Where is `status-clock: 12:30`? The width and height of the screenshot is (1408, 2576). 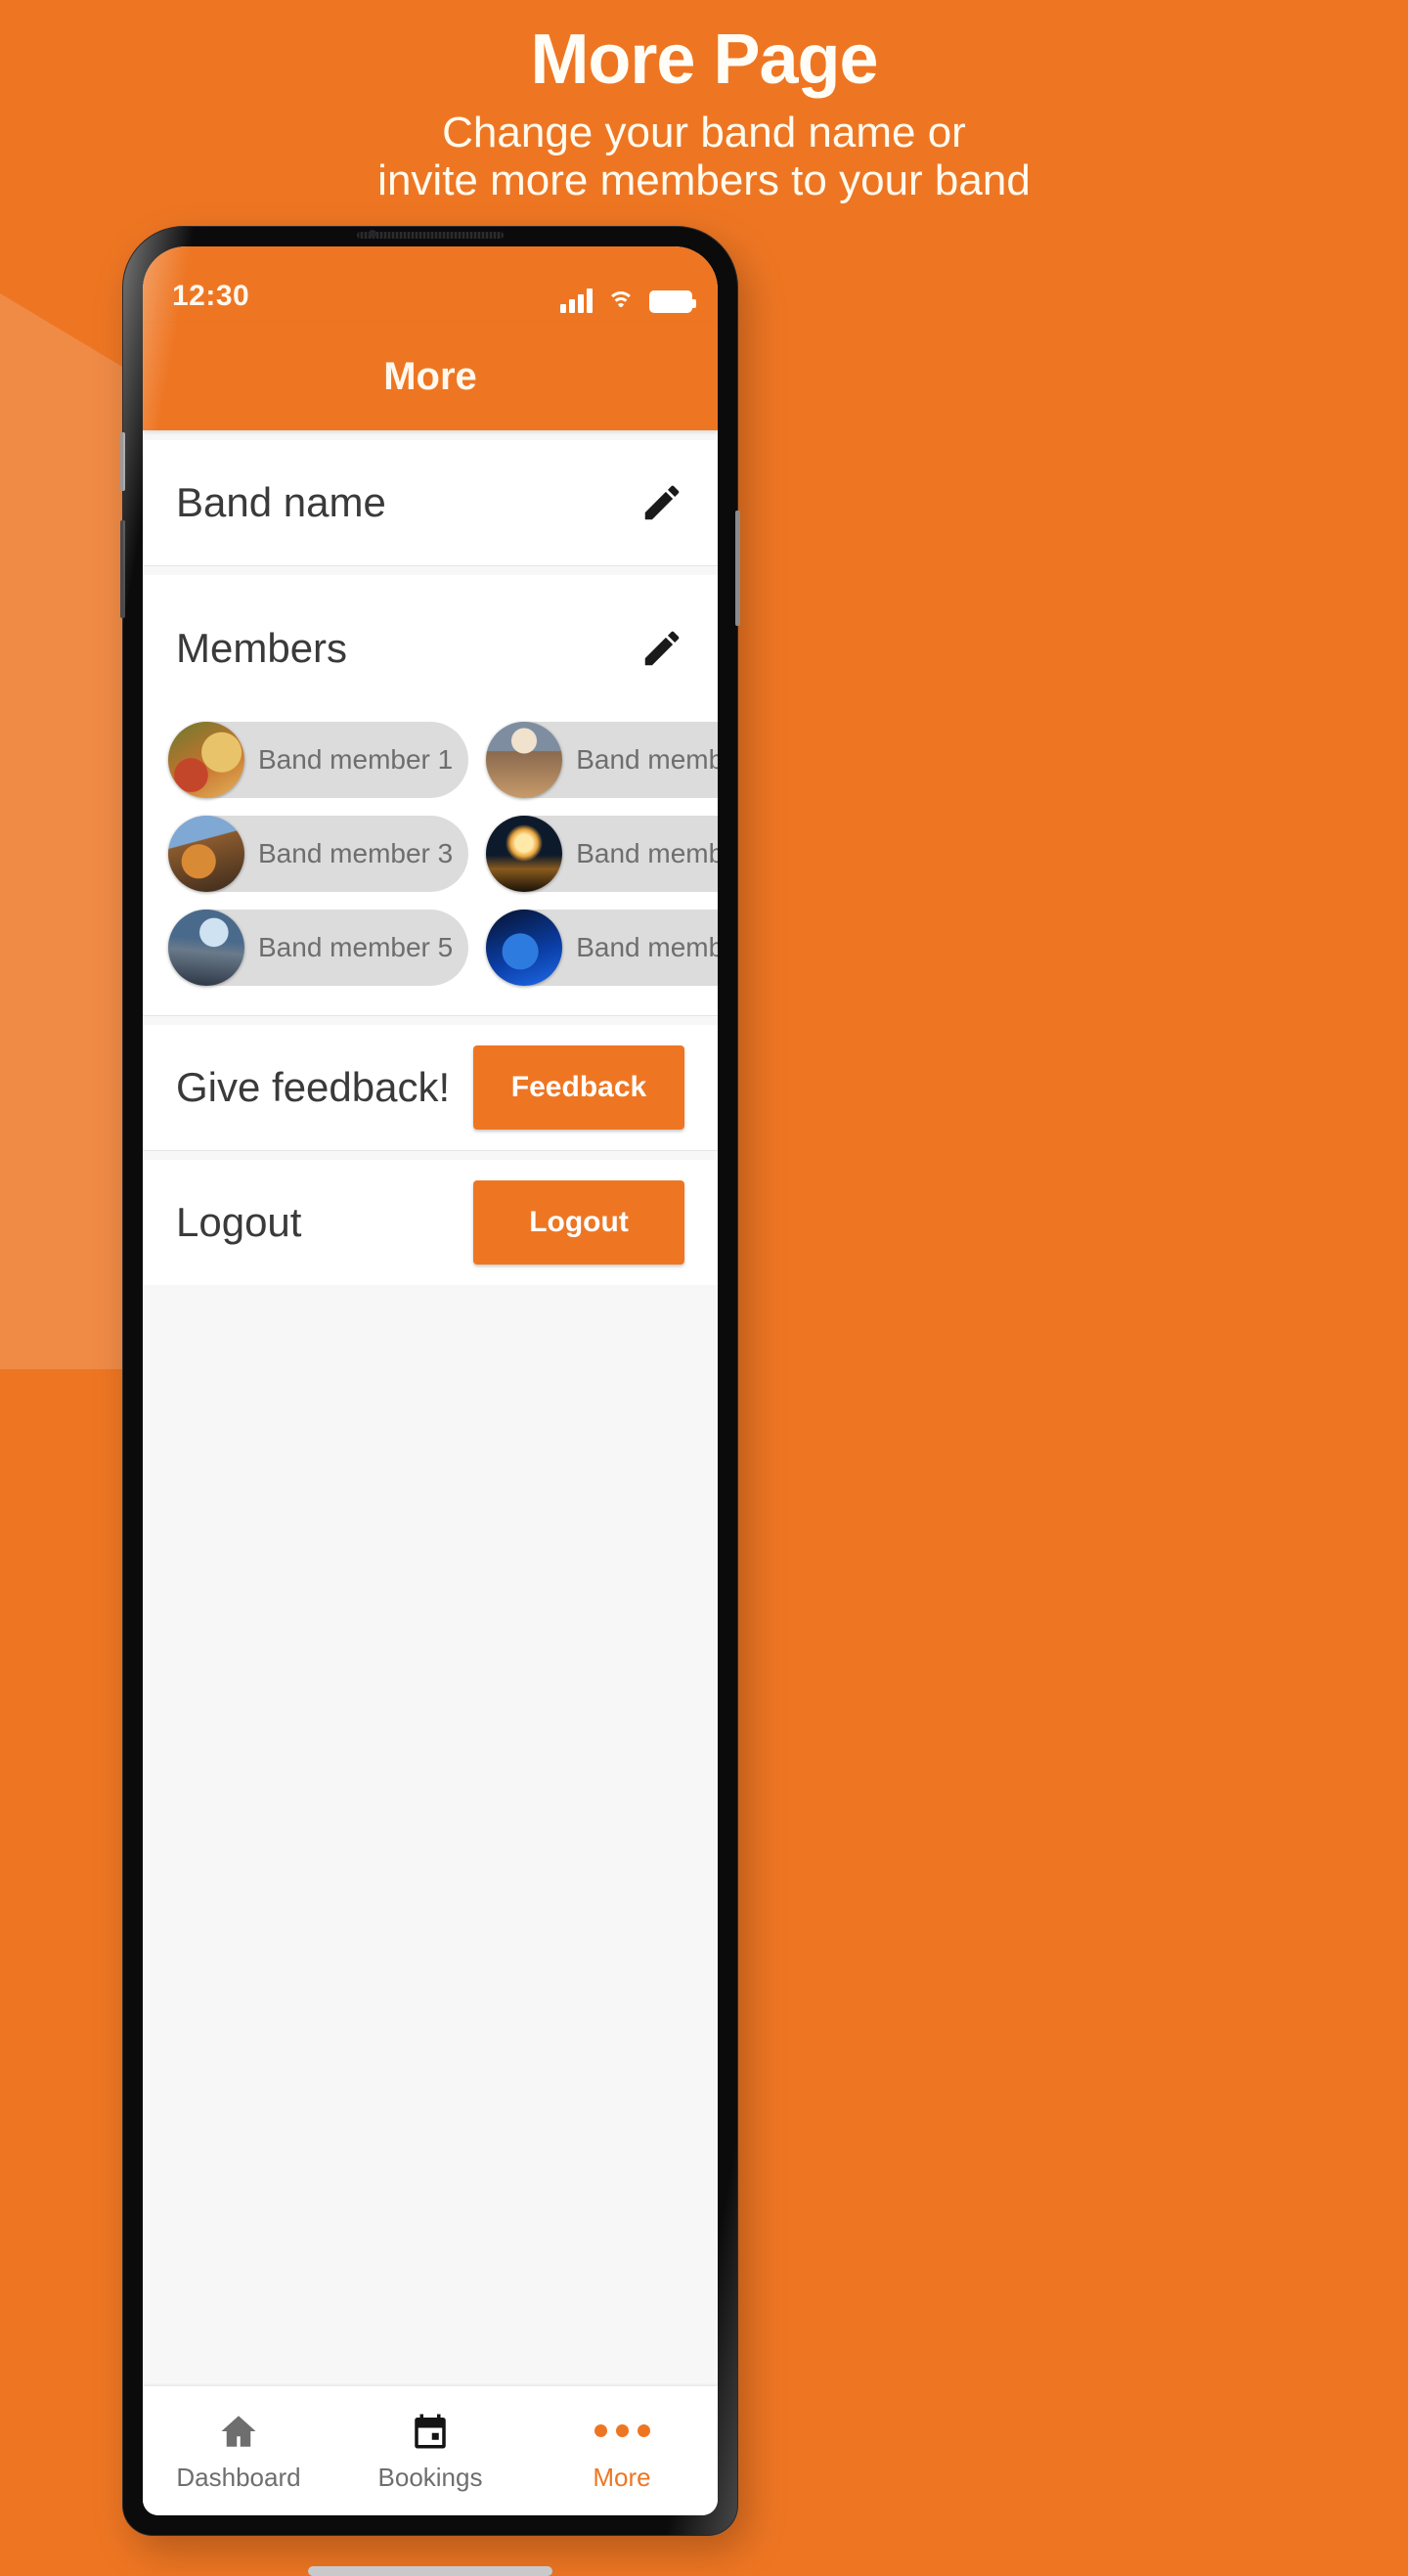
status-clock: 12:30 is located at coordinates (211, 296).